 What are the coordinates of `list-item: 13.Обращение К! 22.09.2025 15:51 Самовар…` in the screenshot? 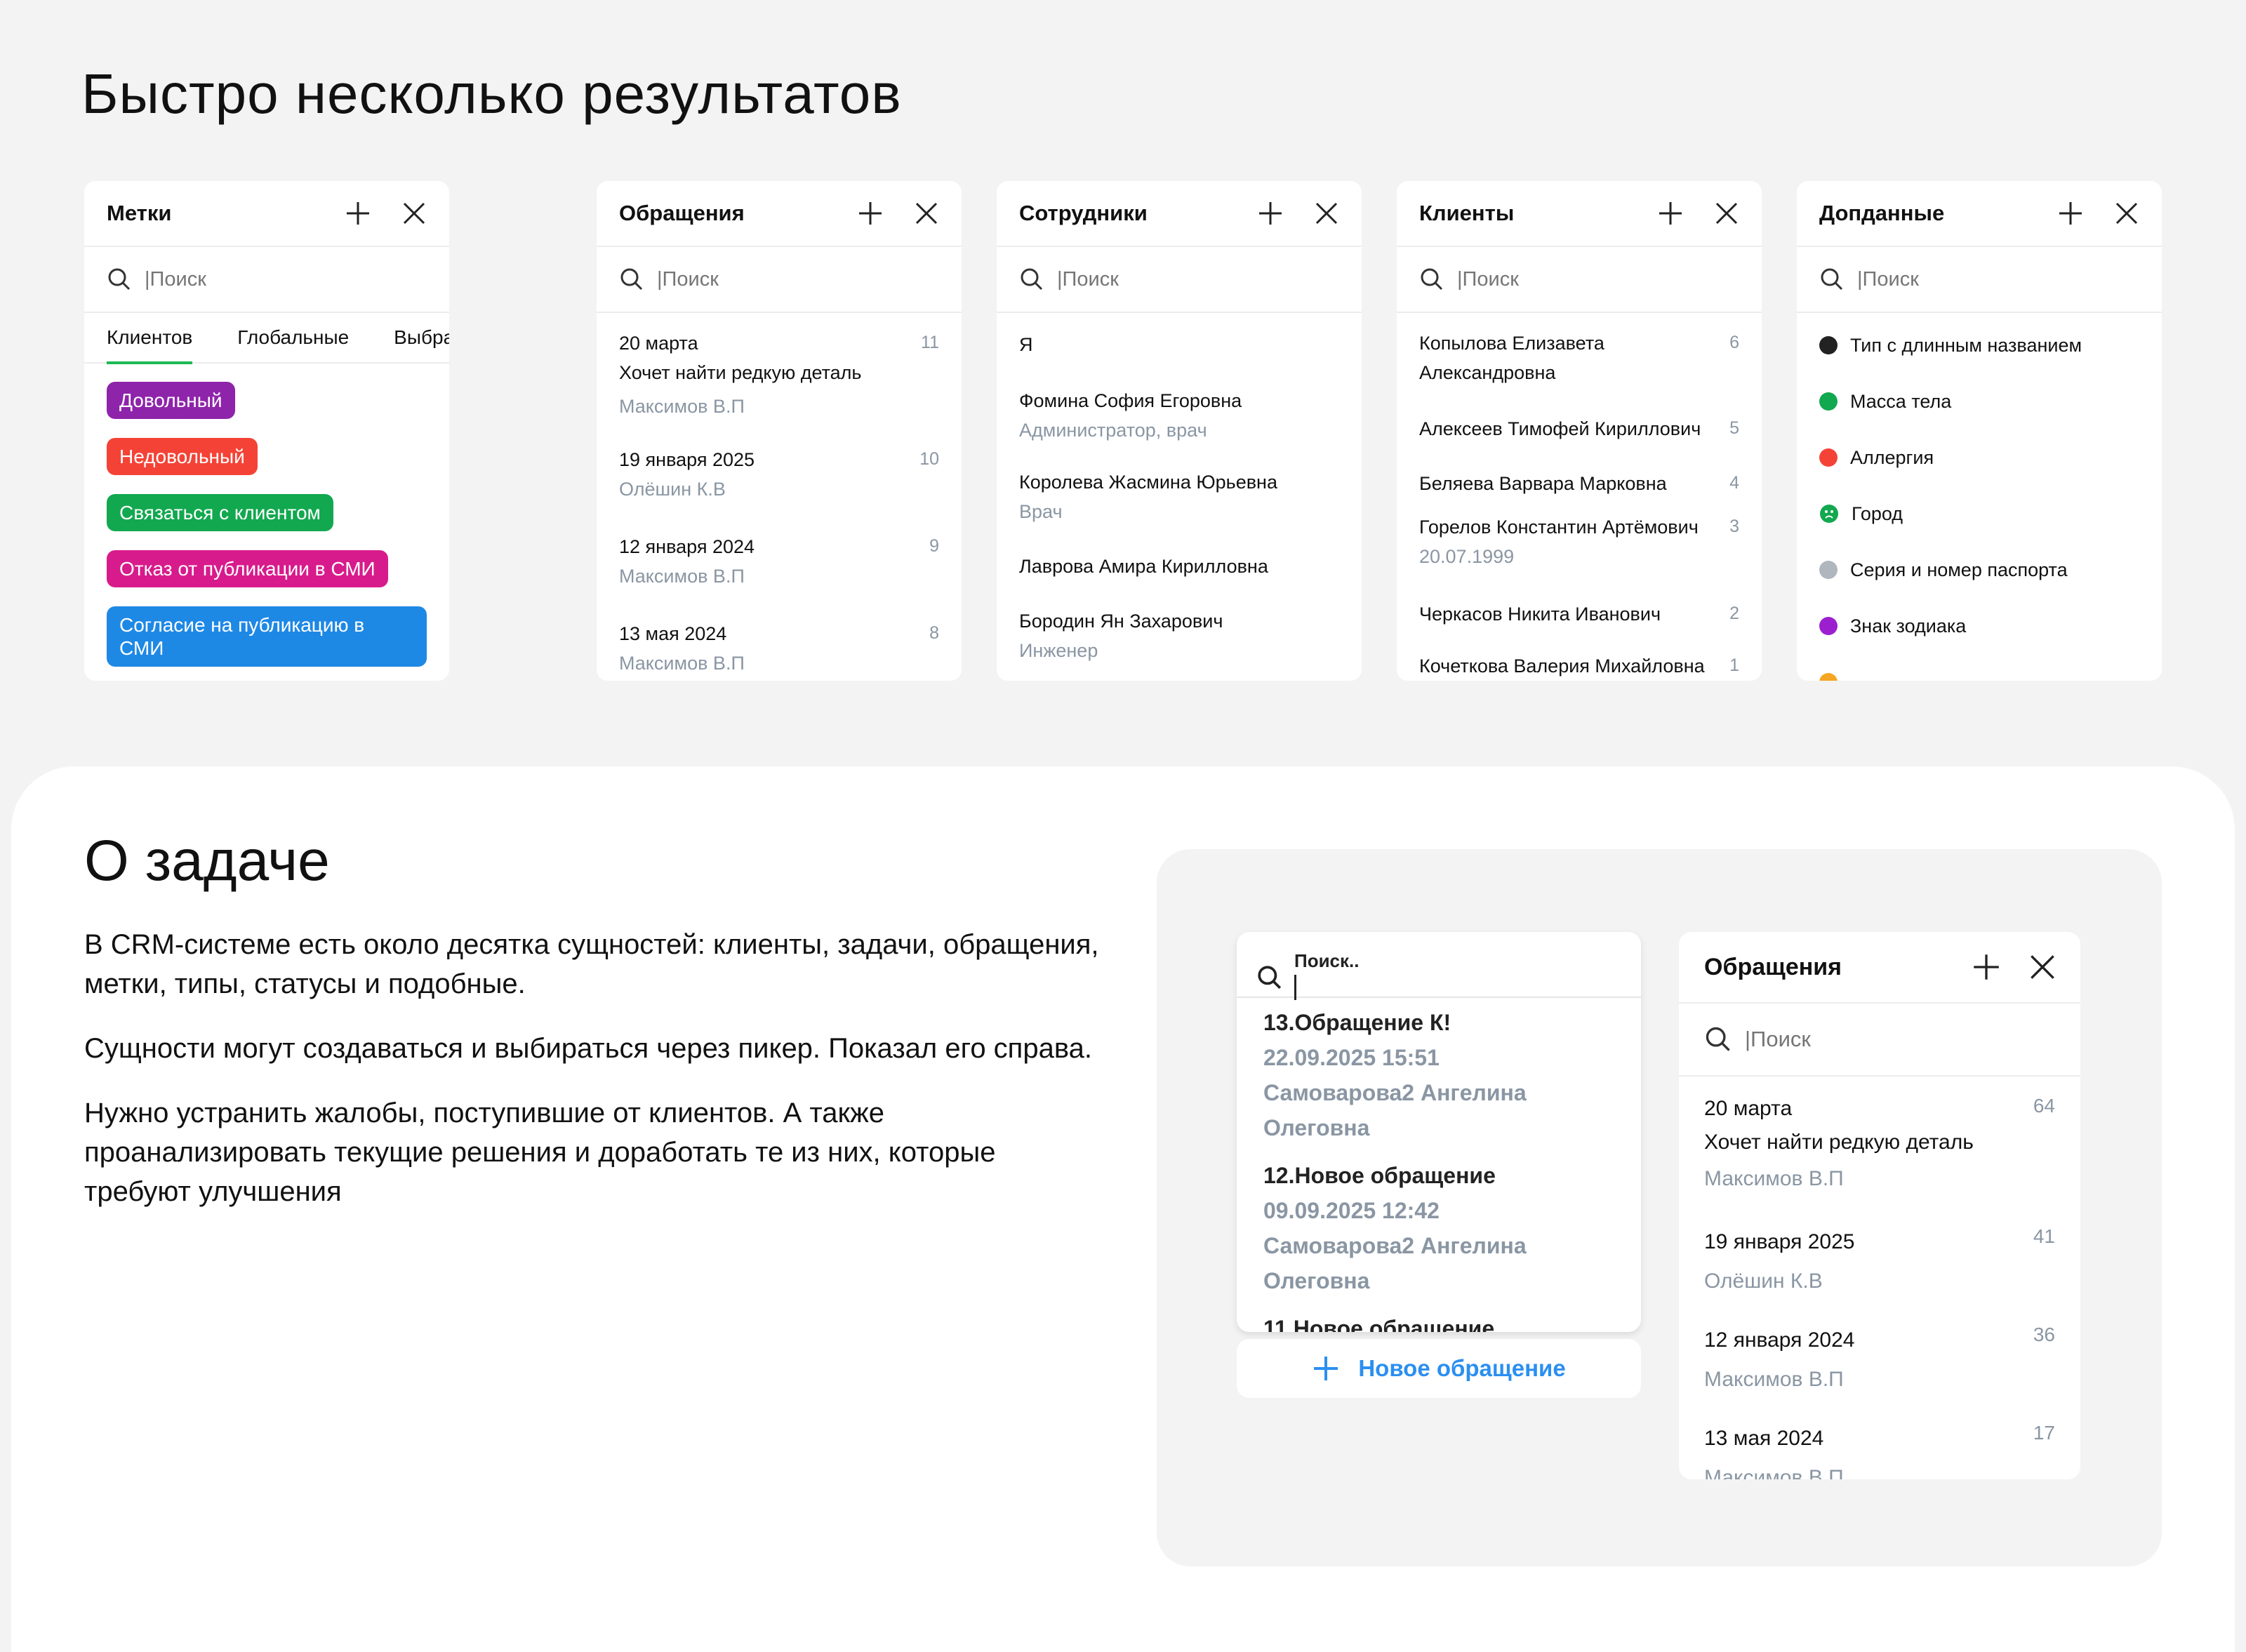 It's located at (1439, 1072).